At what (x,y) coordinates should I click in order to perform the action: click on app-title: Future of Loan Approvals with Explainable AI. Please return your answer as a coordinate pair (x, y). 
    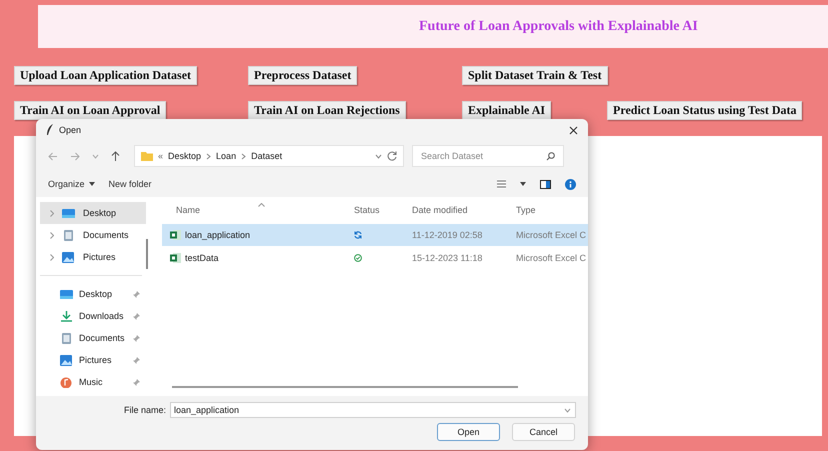
    Looking at the image, I should click on (558, 26).